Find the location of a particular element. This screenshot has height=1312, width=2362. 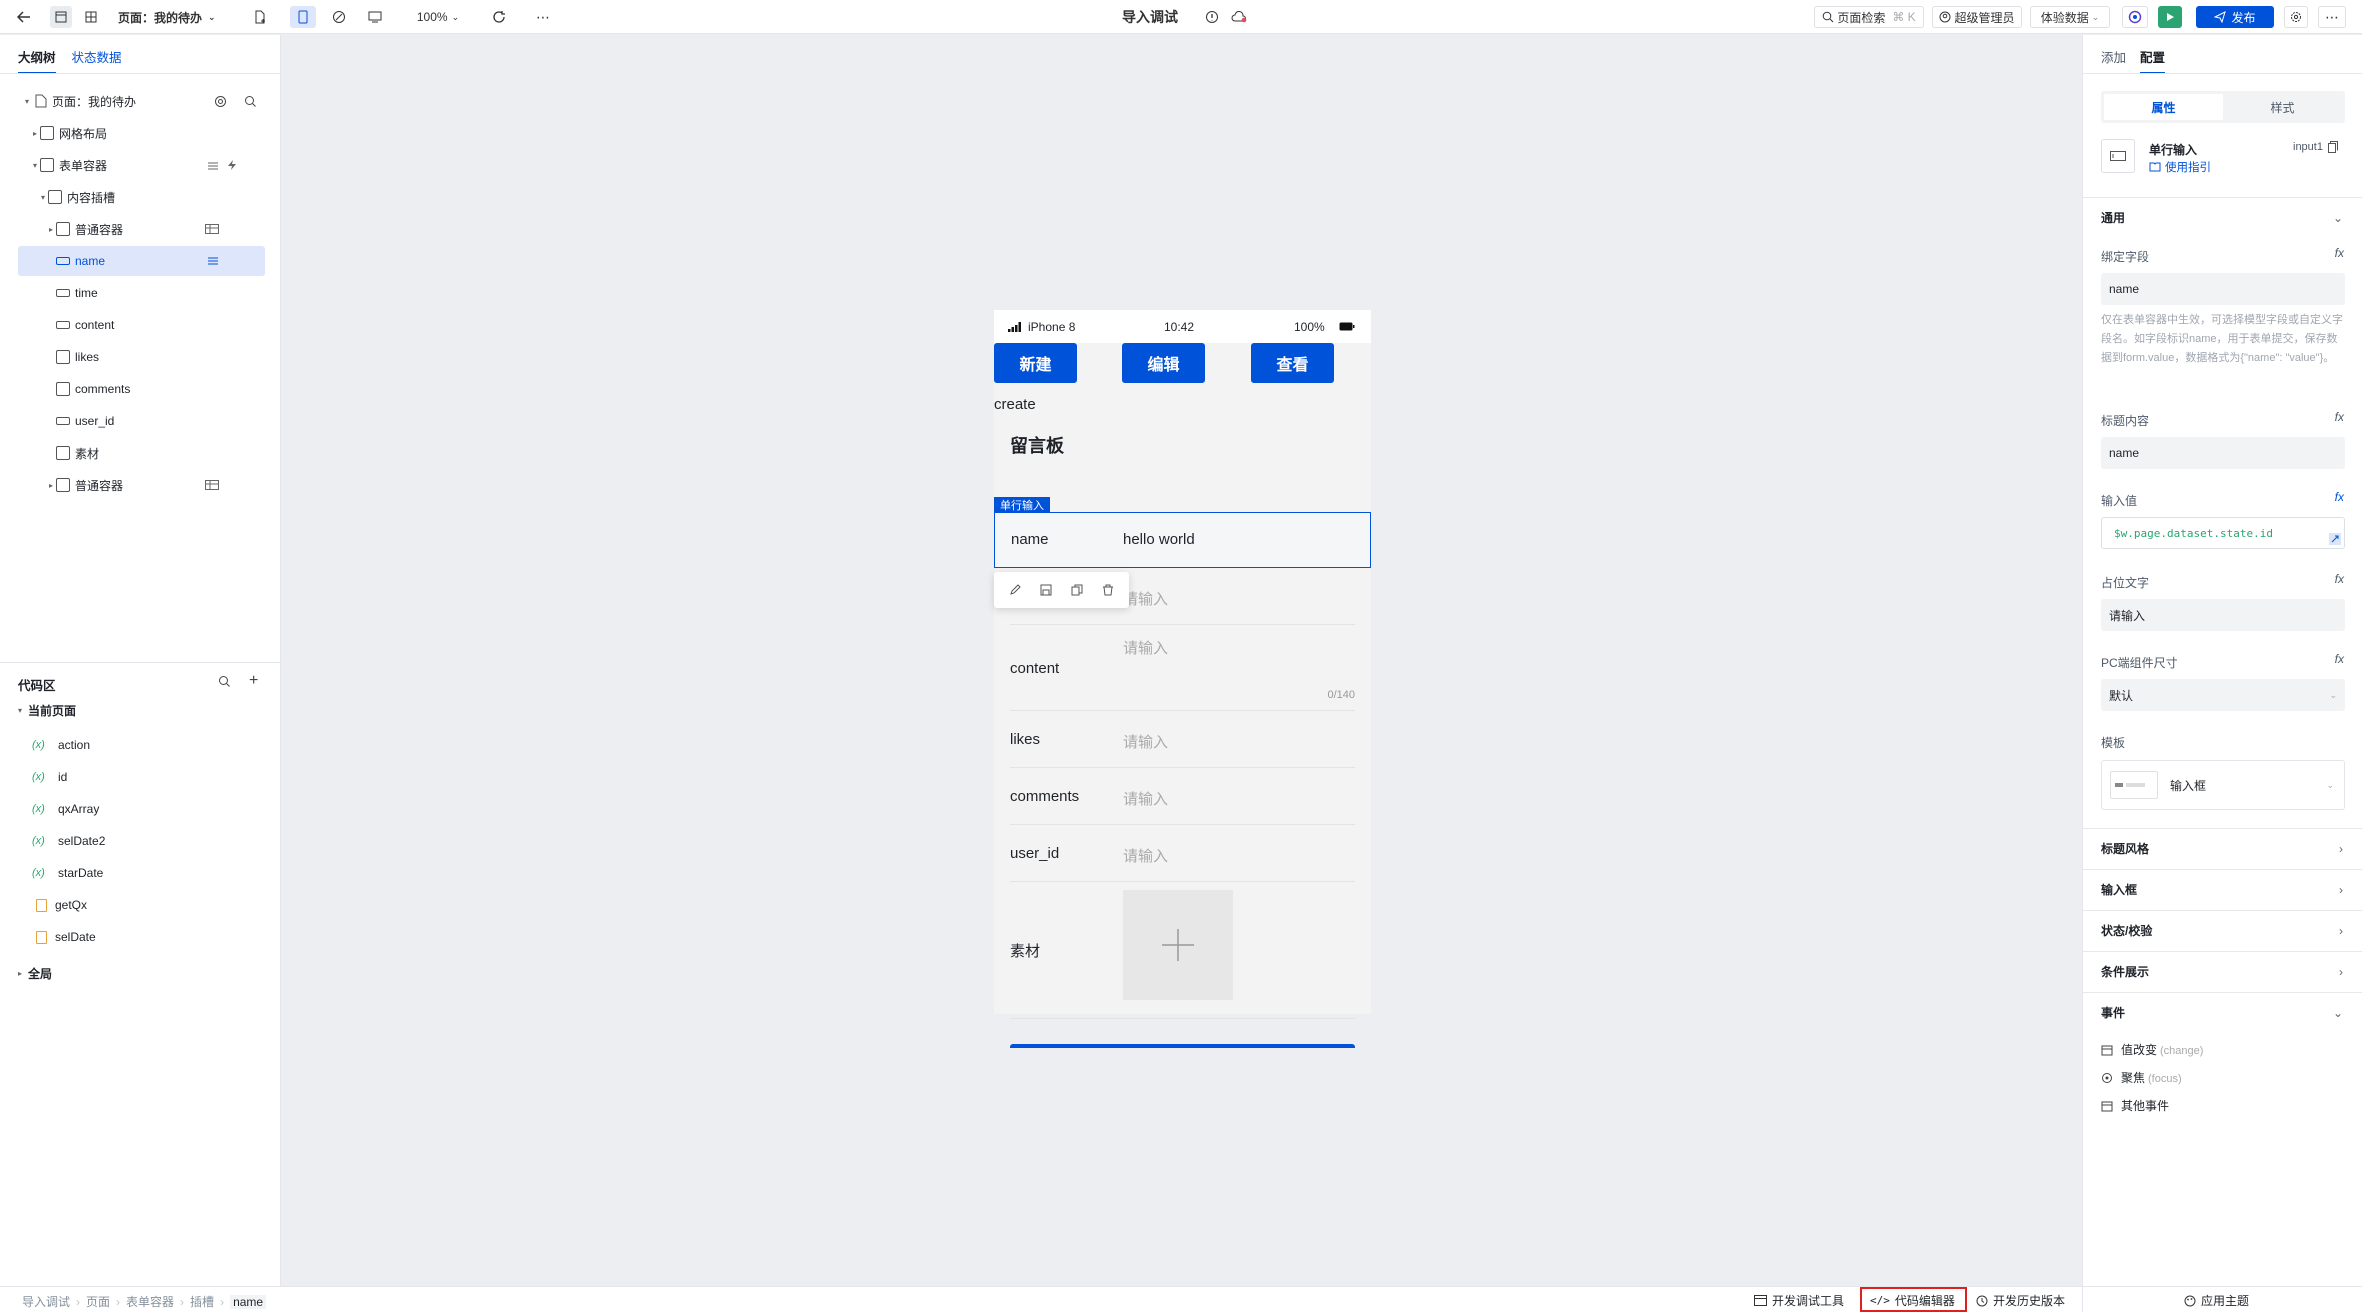

code-item-seldate: selDate is located at coordinates (66, 937).